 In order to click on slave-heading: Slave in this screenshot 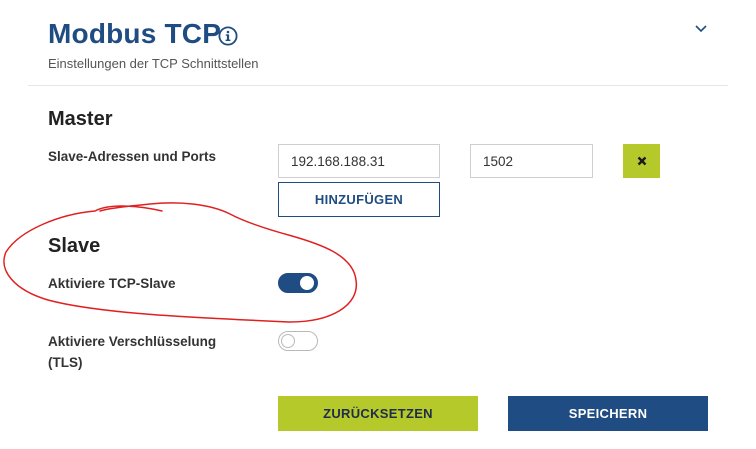, I will do `click(74, 246)`.